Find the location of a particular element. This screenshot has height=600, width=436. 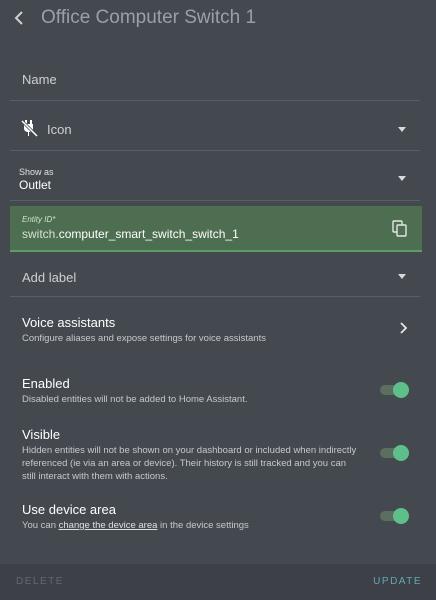

entity-id-prefix: switch. is located at coordinates (40, 234).